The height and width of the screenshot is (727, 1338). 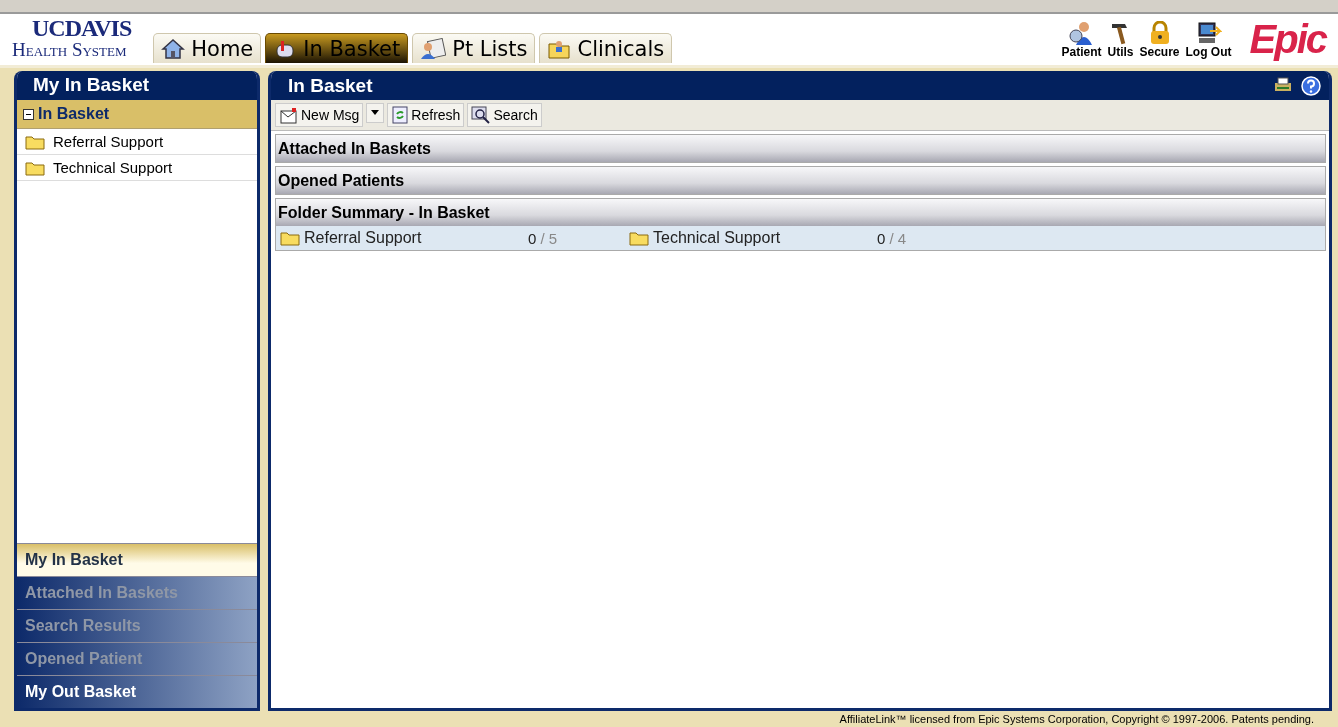 What do you see at coordinates (137, 559) in the screenshot?
I see `nav-item: My In Basket` at bounding box center [137, 559].